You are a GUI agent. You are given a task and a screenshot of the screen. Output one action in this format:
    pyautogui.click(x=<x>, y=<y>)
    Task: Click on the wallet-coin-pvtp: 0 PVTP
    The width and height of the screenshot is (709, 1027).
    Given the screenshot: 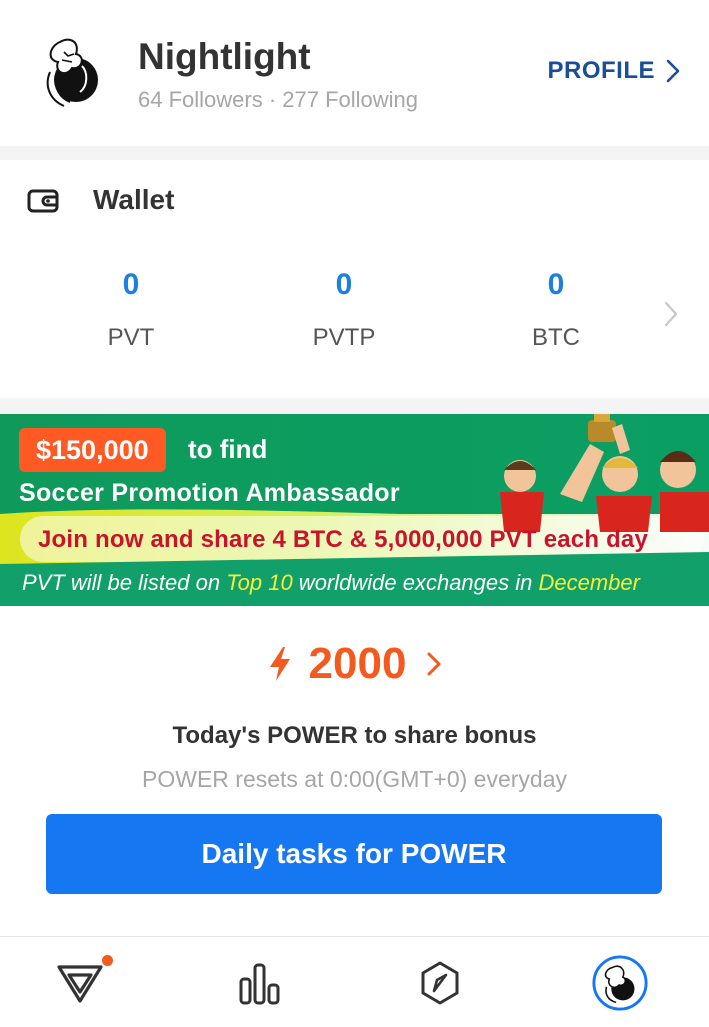 What is the action you would take?
    pyautogui.click(x=344, y=310)
    